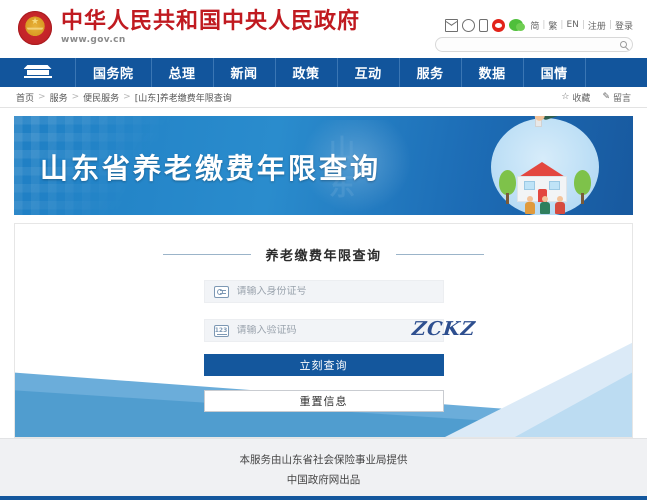  I want to click on brand-url: www.gov.cn, so click(93, 40).